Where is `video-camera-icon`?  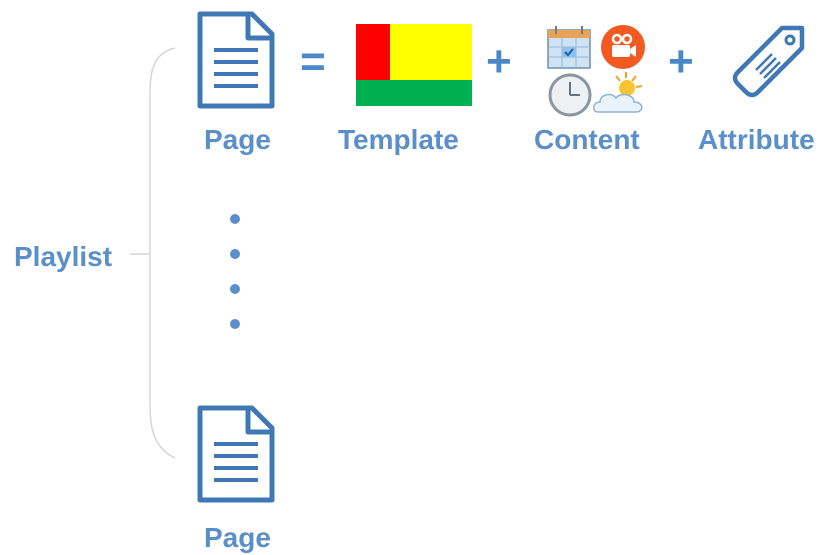 video-camera-icon is located at coordinates (623, 47).